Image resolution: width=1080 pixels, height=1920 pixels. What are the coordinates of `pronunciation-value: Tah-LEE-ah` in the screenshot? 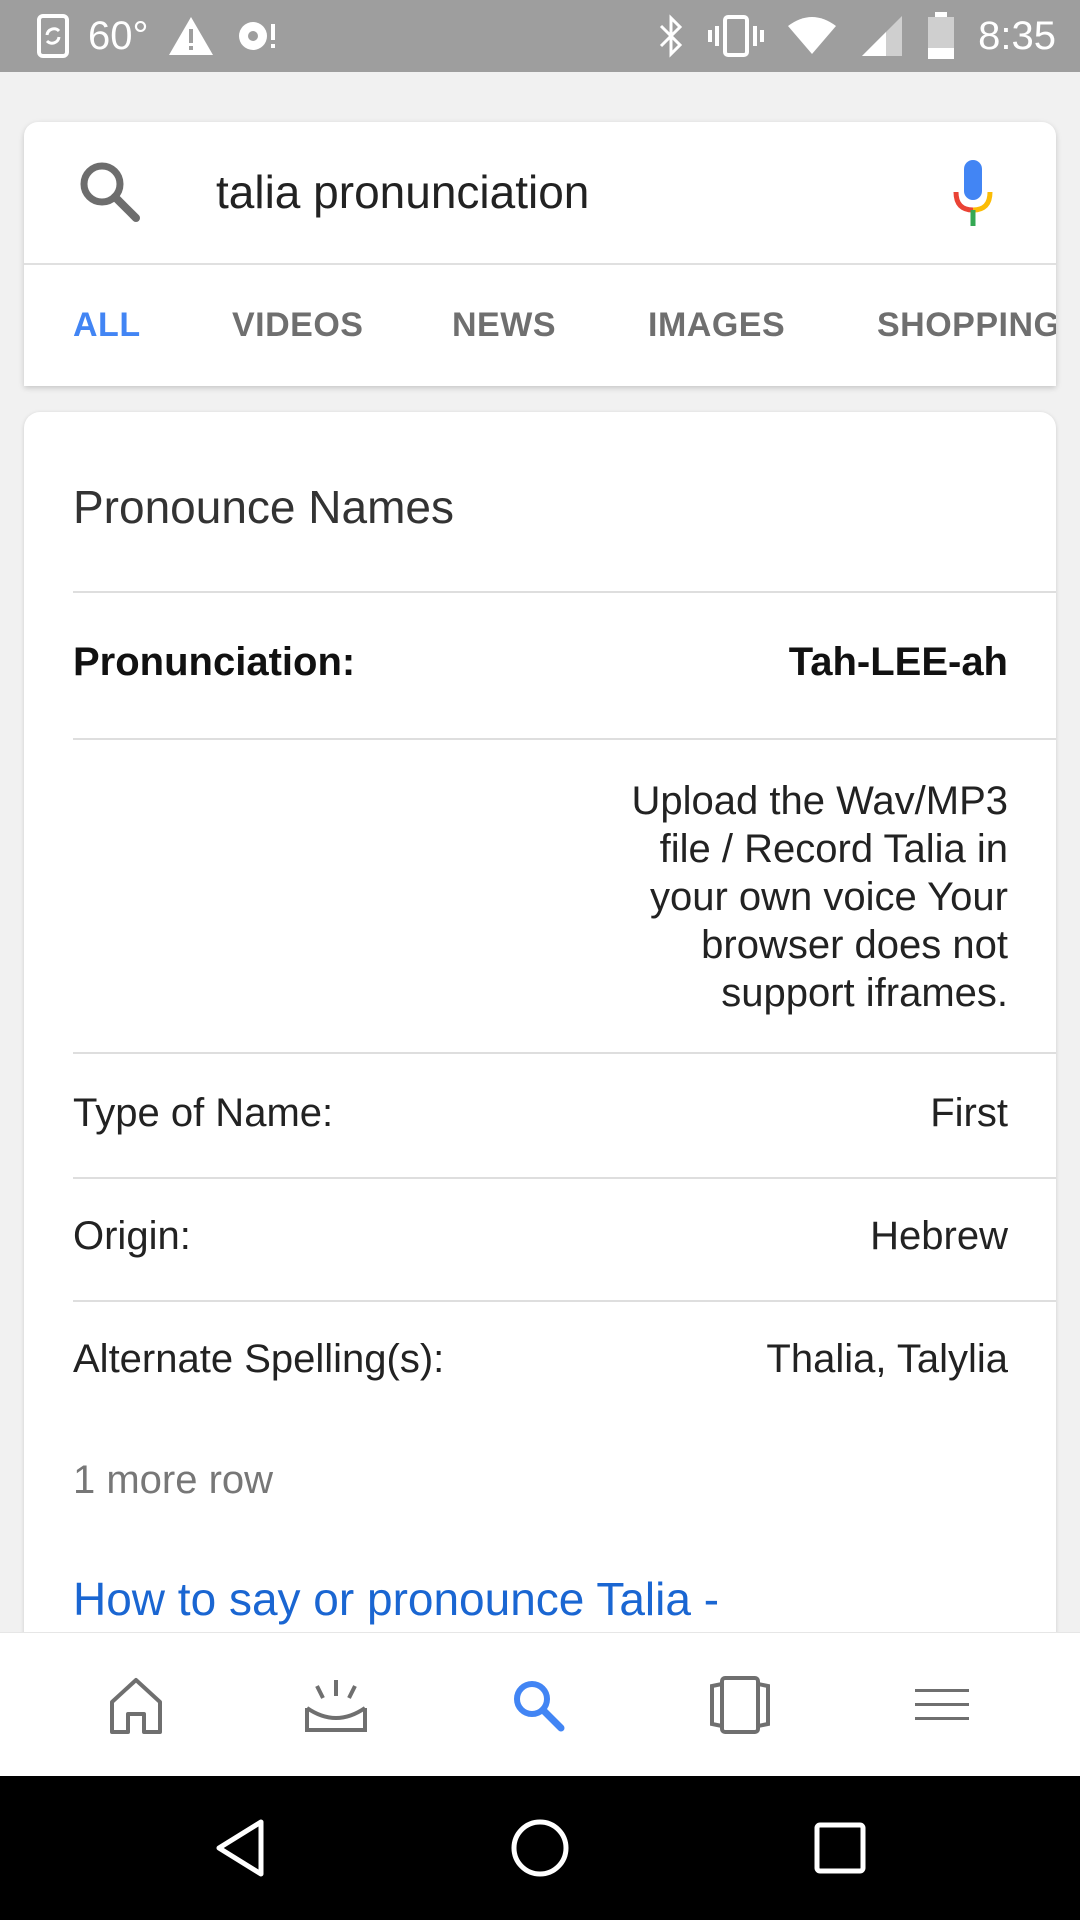 It's located at (898, 662).